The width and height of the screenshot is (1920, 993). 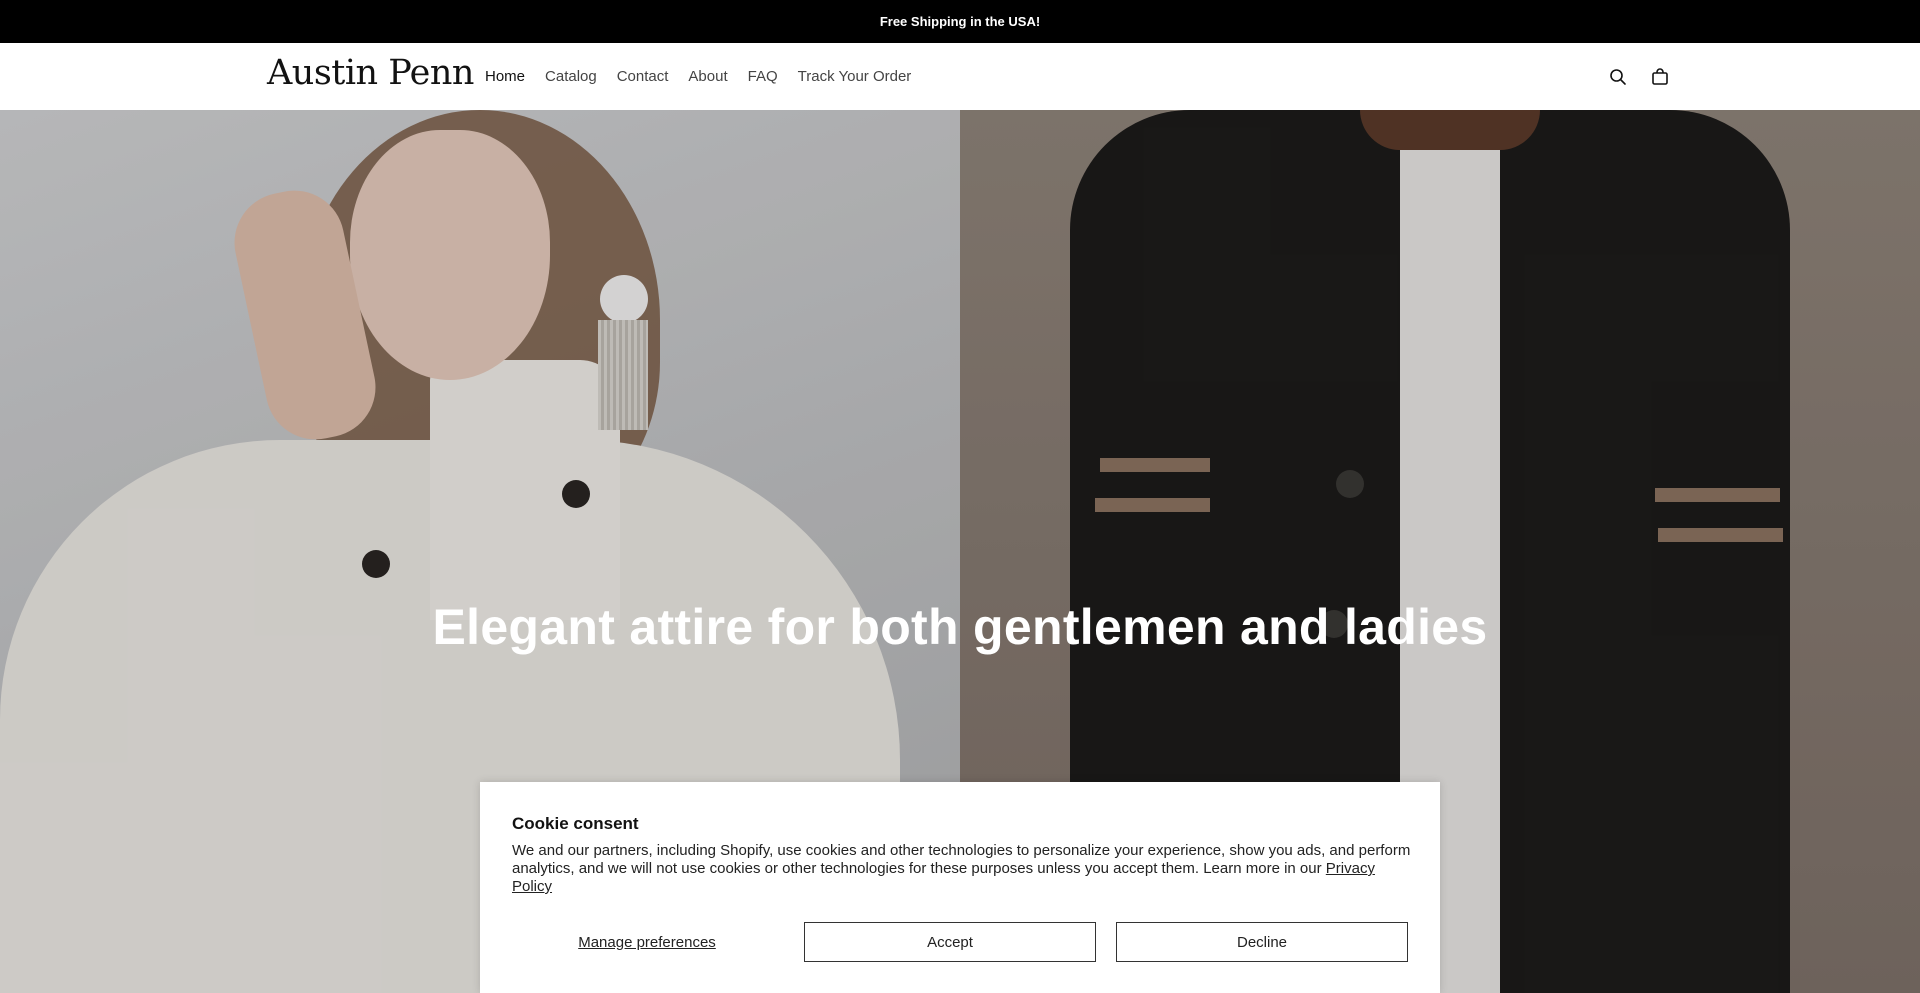 I want to click on cookie-actions: Manage preferences Accept Decline, so click(x=960, y=942).